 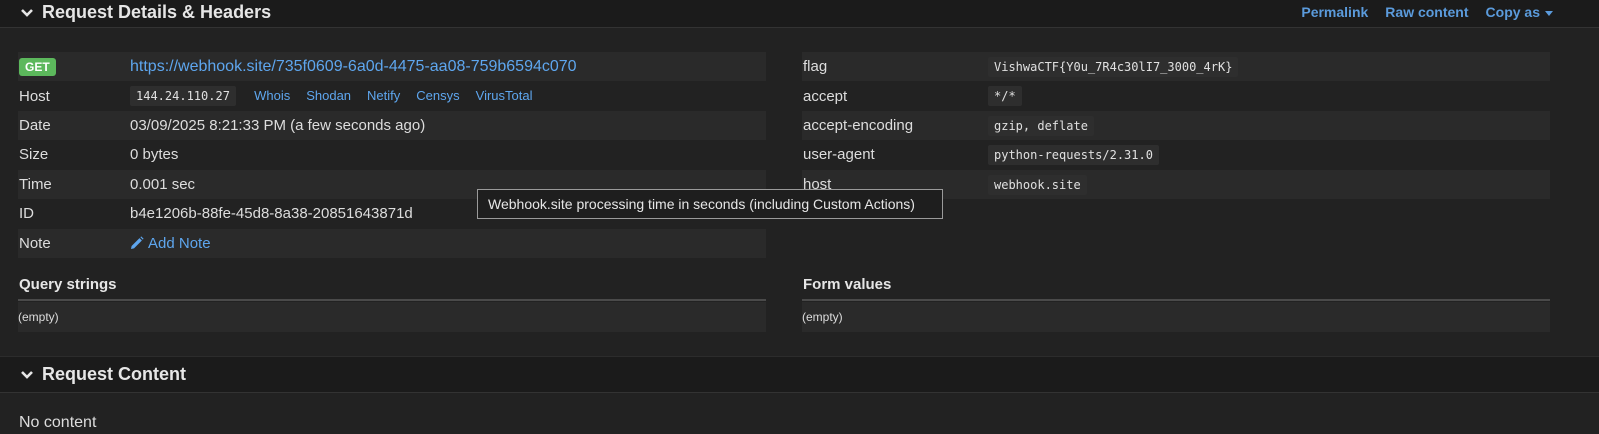 What do you see at coordinates (162, 184) in the screenshot?
I see `time-value: 0.001 sec` at bounding box center [162, 184].